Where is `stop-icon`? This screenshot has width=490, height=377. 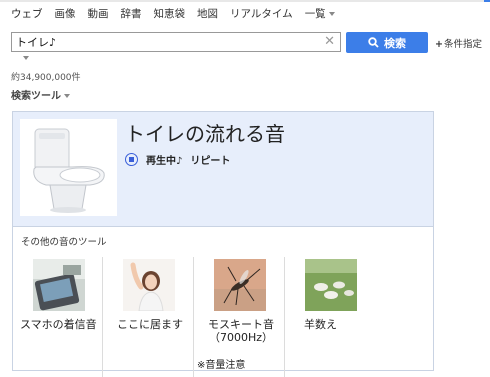 stop-icon is located at coordinates (131, 159).